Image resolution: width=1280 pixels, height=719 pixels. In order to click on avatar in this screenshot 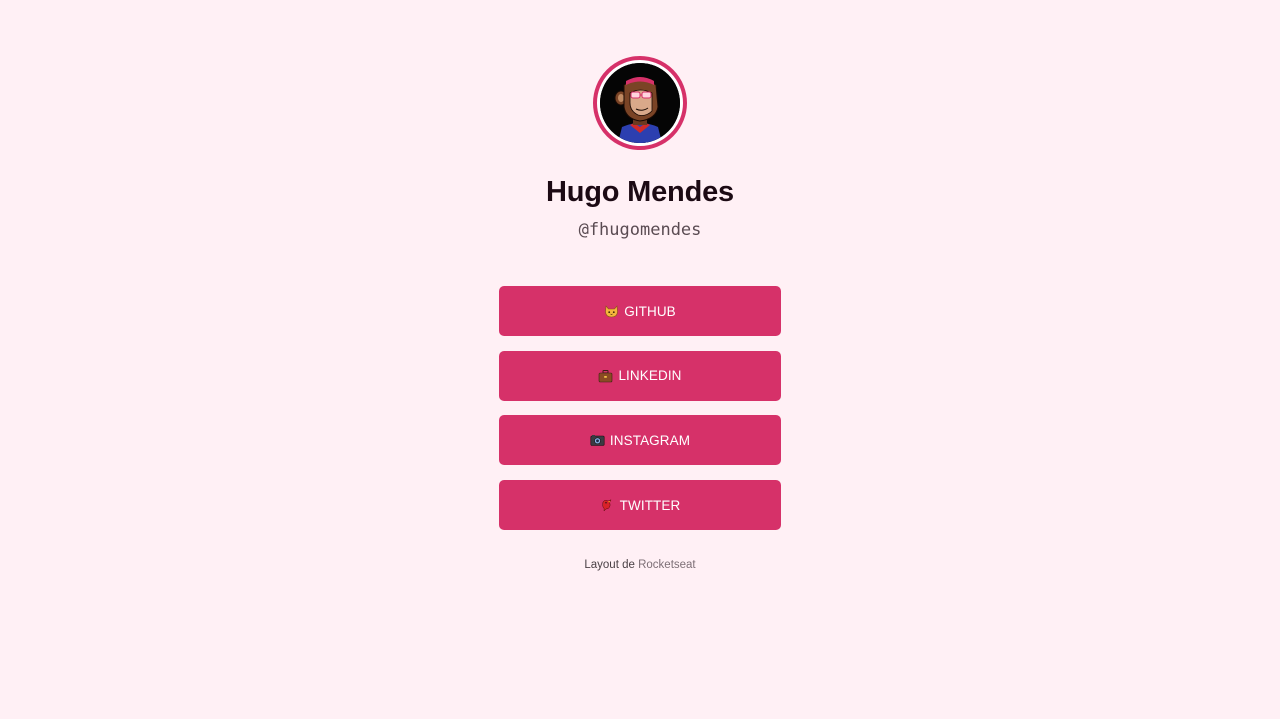, I will do `click(640, 103)`.